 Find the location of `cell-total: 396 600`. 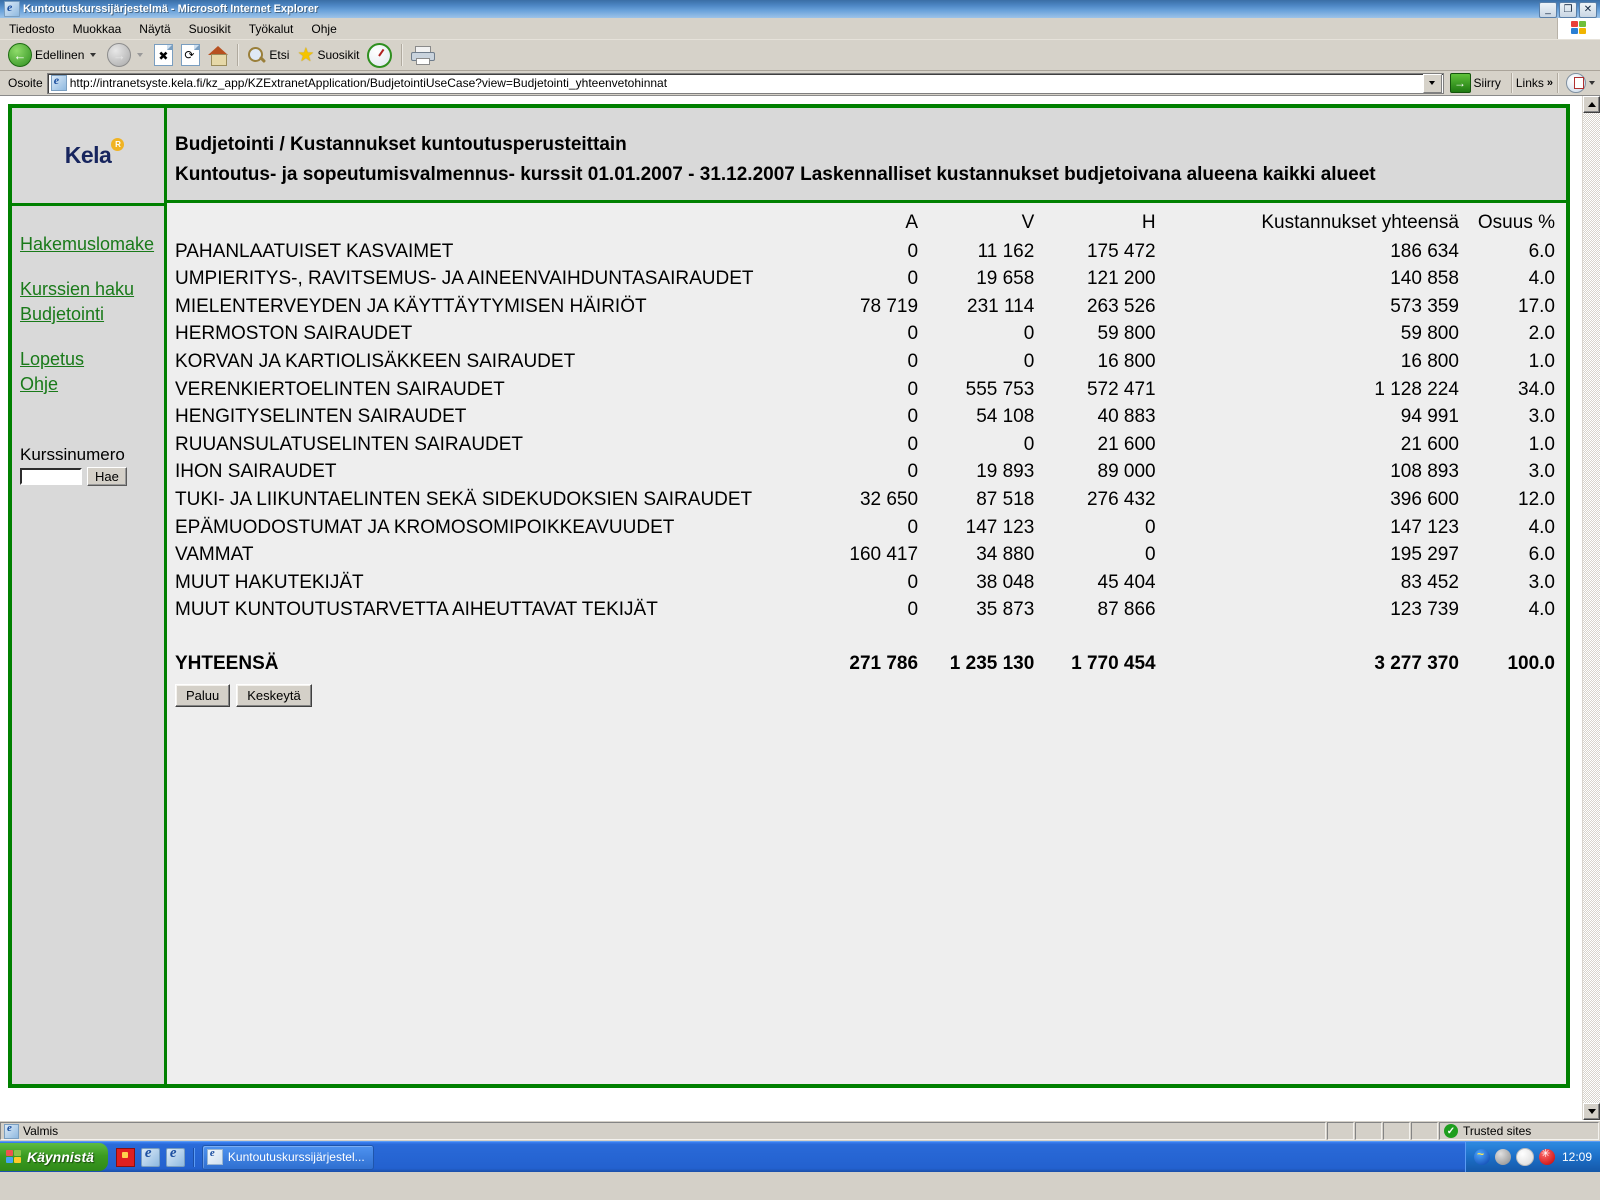

cell-total: 396 600 is located at coordinates (1424, 499).